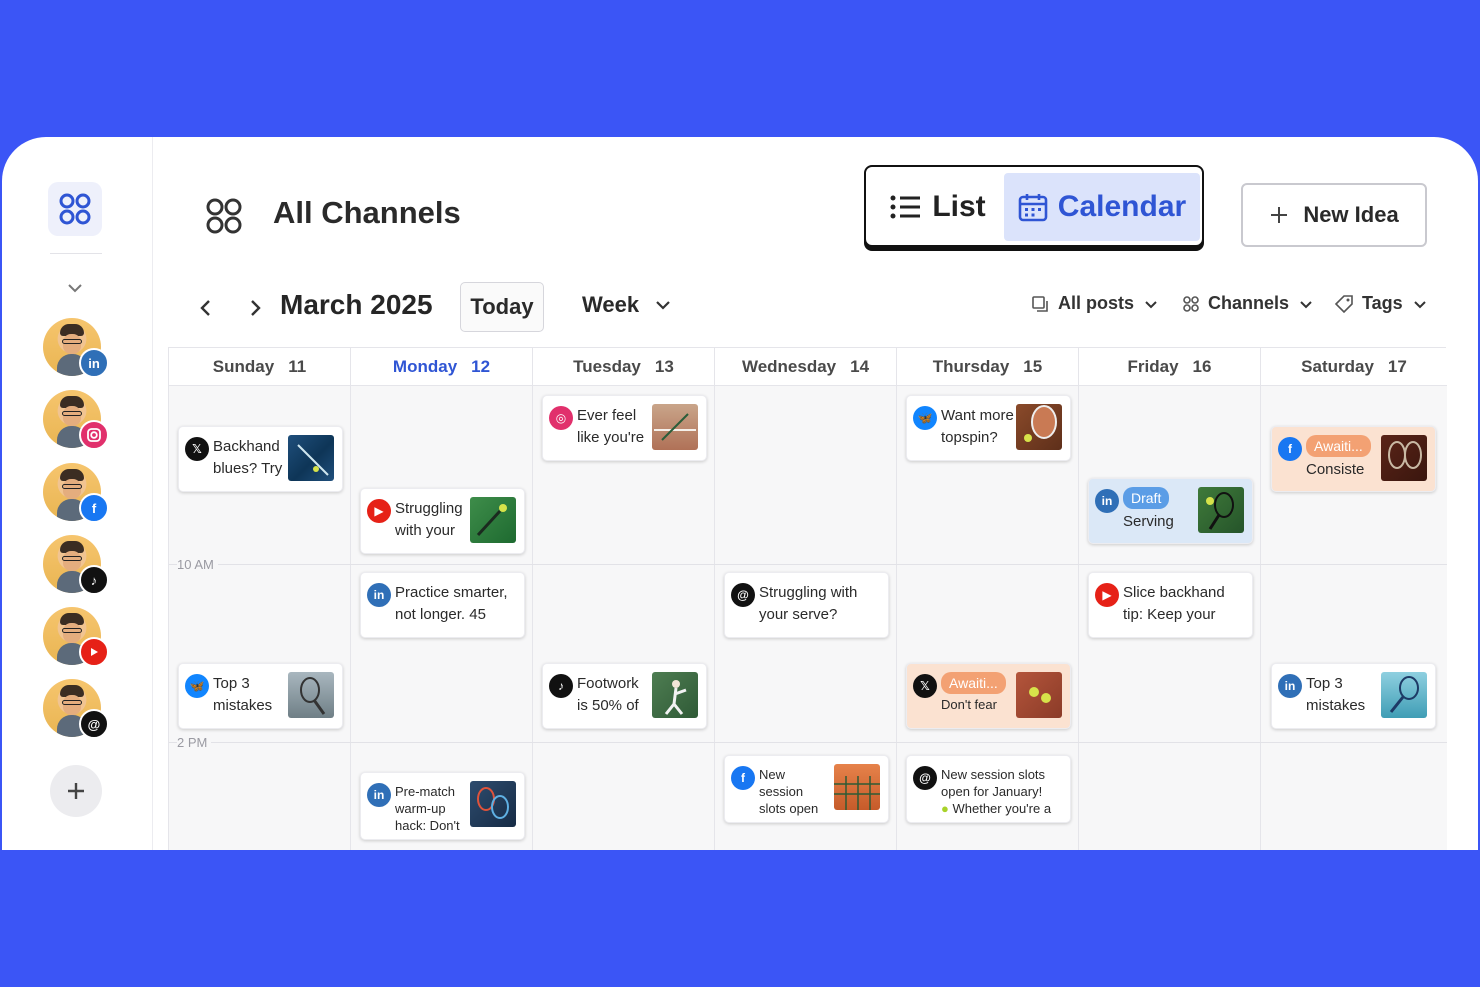  Describe the element at coordinates (1148, 521) in the screenshot. I see `post-text: Serving` at that location.